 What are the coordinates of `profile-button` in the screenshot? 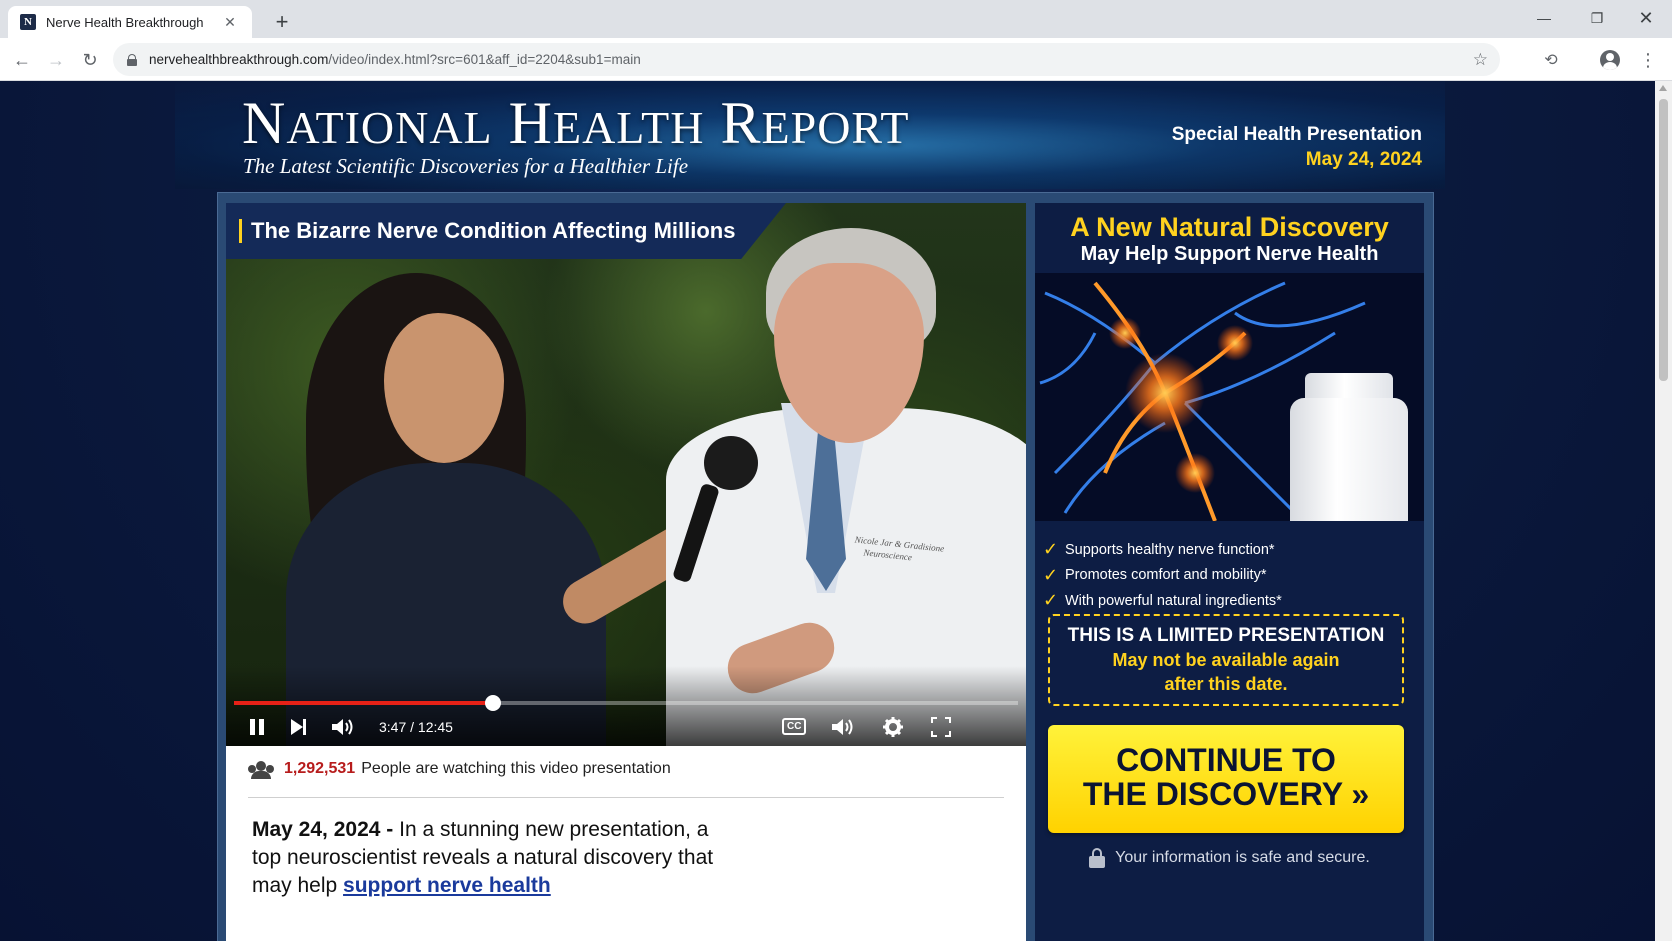 It's located at (1610, 60).